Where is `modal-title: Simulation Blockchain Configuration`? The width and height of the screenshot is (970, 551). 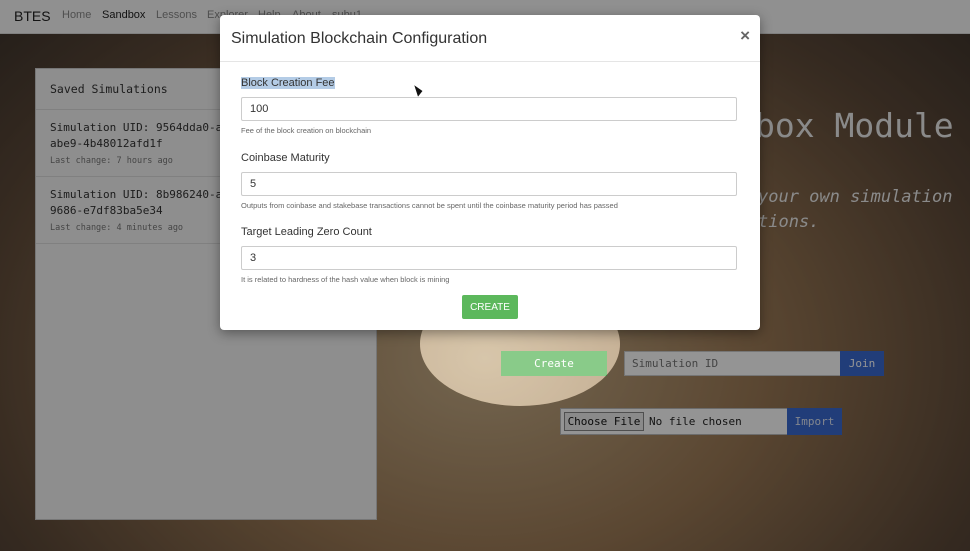
modal-title: Simulation Blockchain Configuration is located at coordinates (359, 38).